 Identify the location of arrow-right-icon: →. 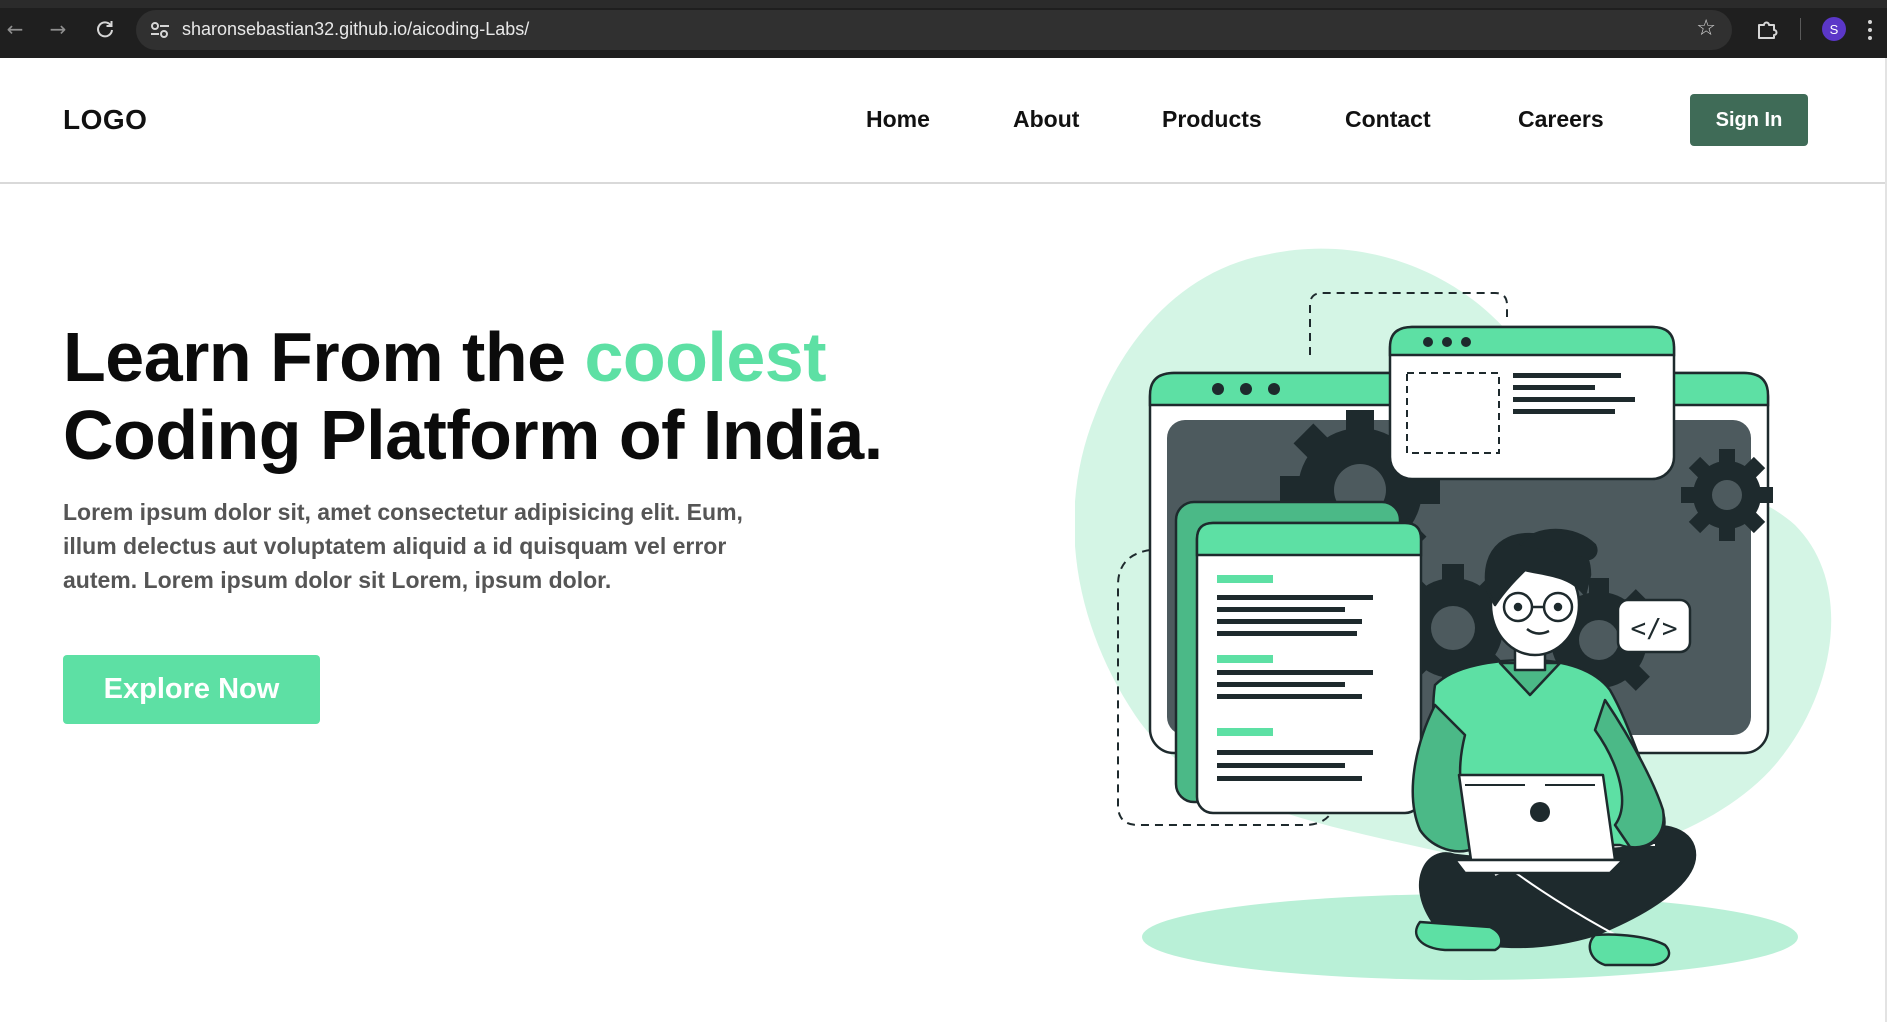
(58, 29).